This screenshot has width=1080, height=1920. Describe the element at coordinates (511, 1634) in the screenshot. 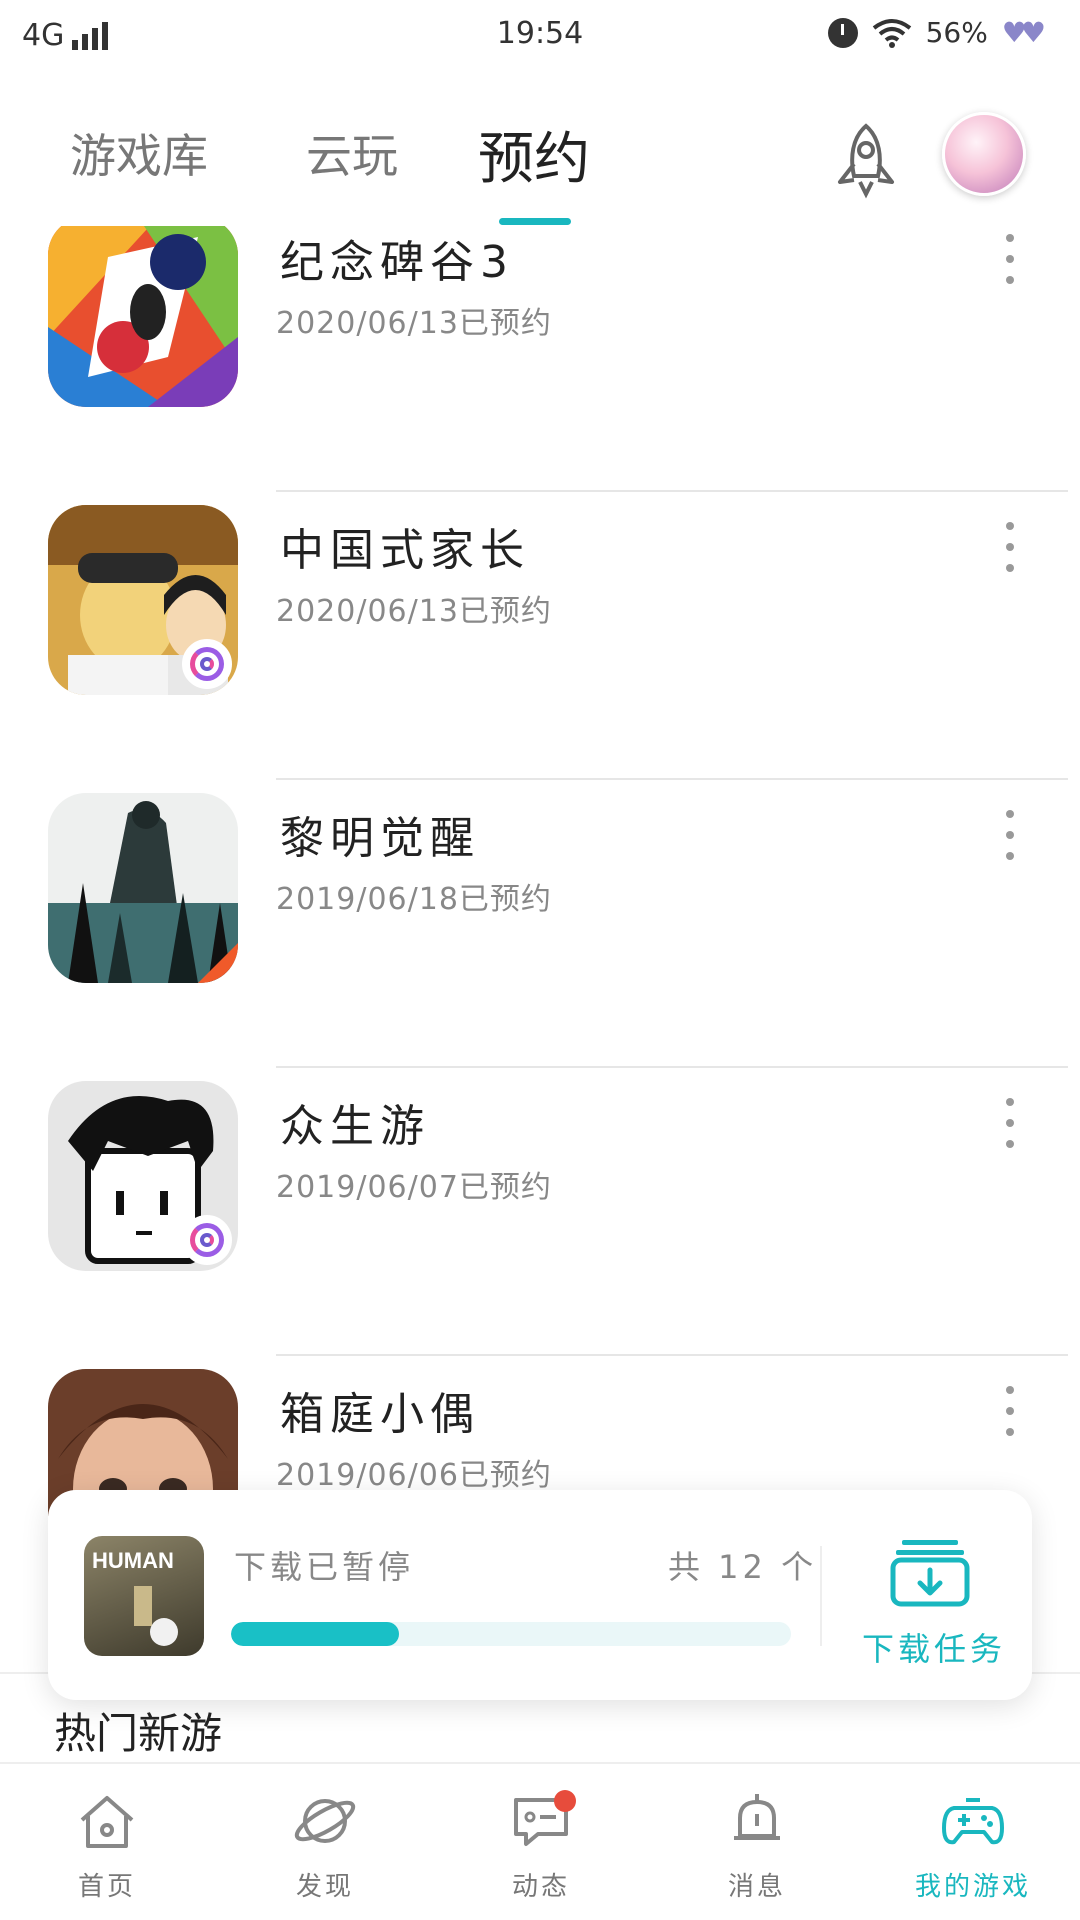

I see `download-progress-bar` at that location.